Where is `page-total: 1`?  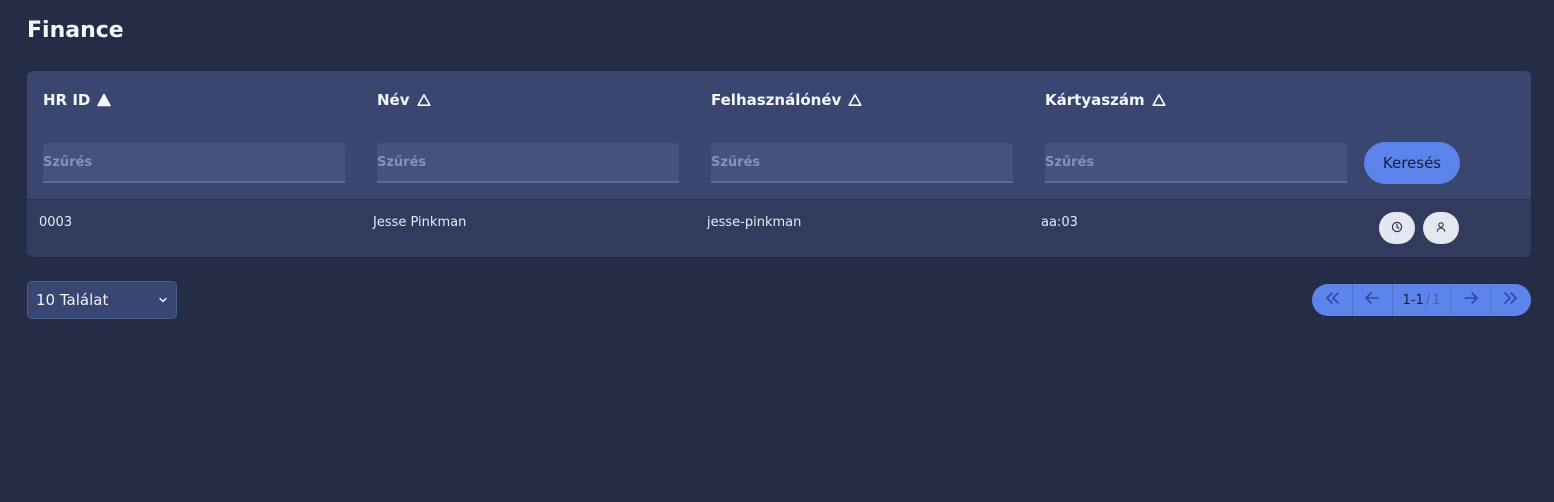 page-total: 1 is located at coordinates (1436, 300).